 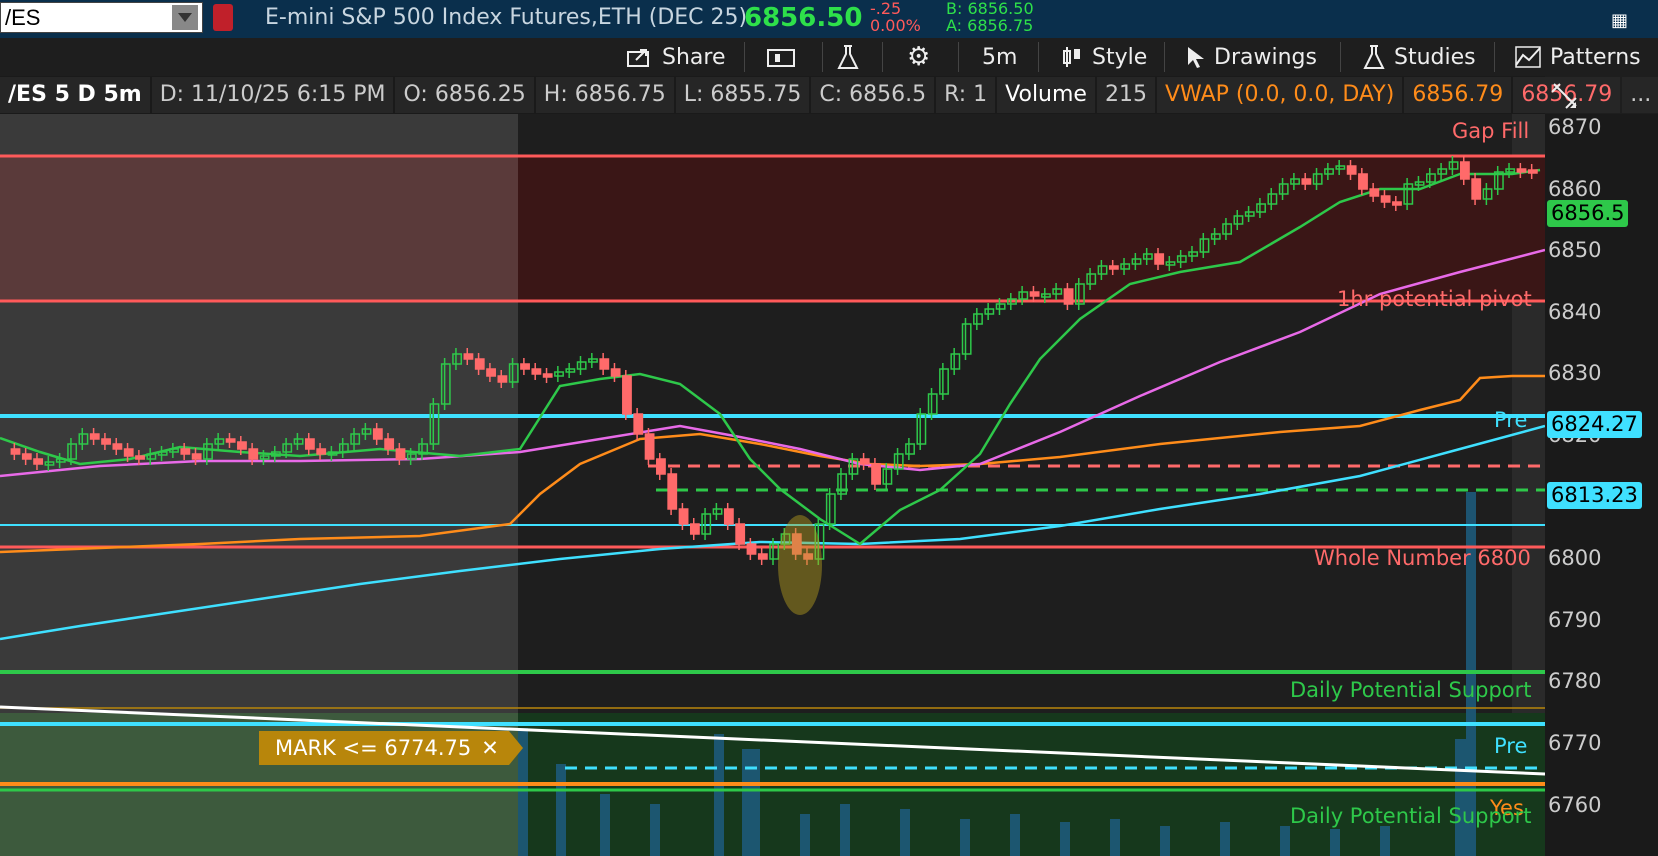 What do you see at coordinates (1511, 420) in the screenshot?
I see `pre-label-top: Pre` at bounding box center [1511, 420].